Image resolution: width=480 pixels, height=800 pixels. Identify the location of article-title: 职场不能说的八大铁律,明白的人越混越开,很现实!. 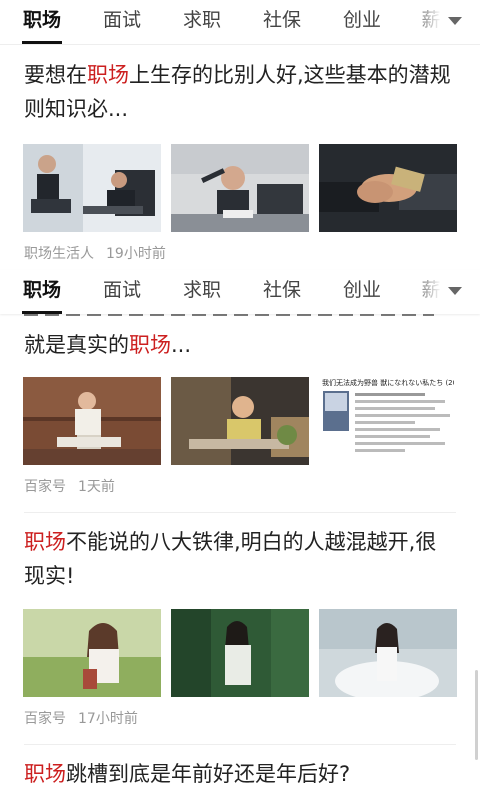
(240, 559).